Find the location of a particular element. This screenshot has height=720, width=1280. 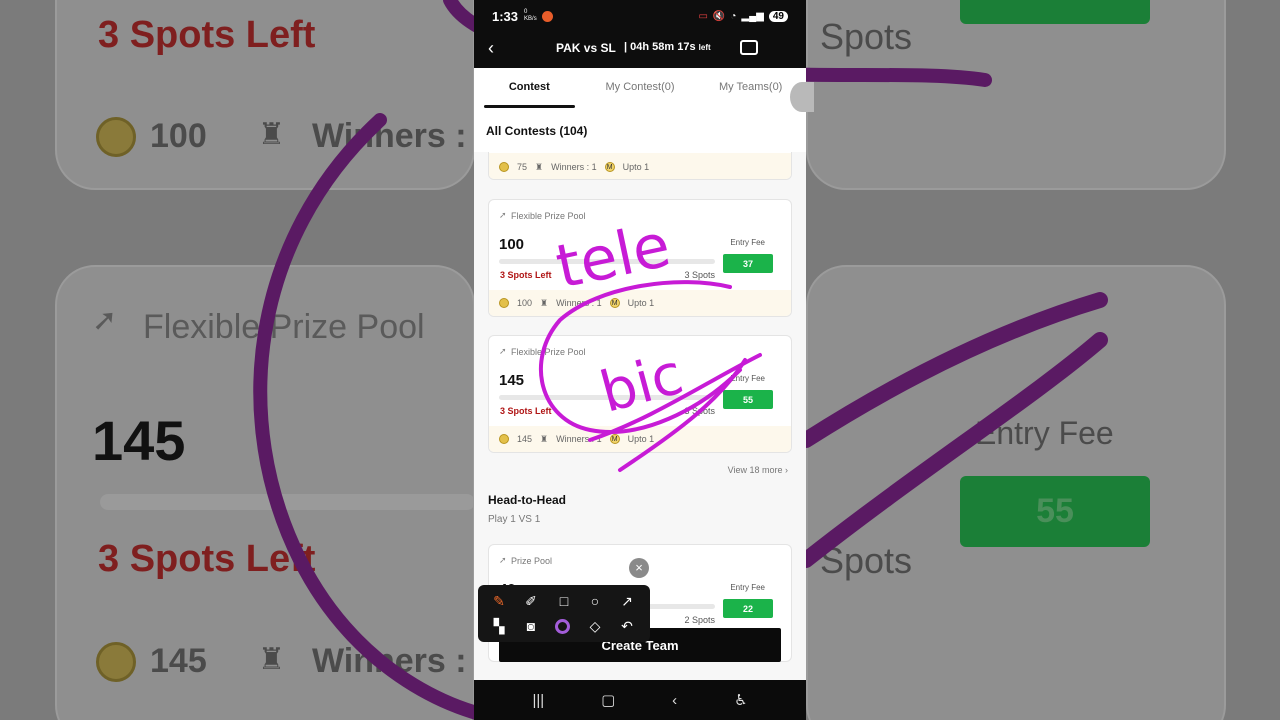

entry-fee-button: 22 is located at coordinates (748, 608).